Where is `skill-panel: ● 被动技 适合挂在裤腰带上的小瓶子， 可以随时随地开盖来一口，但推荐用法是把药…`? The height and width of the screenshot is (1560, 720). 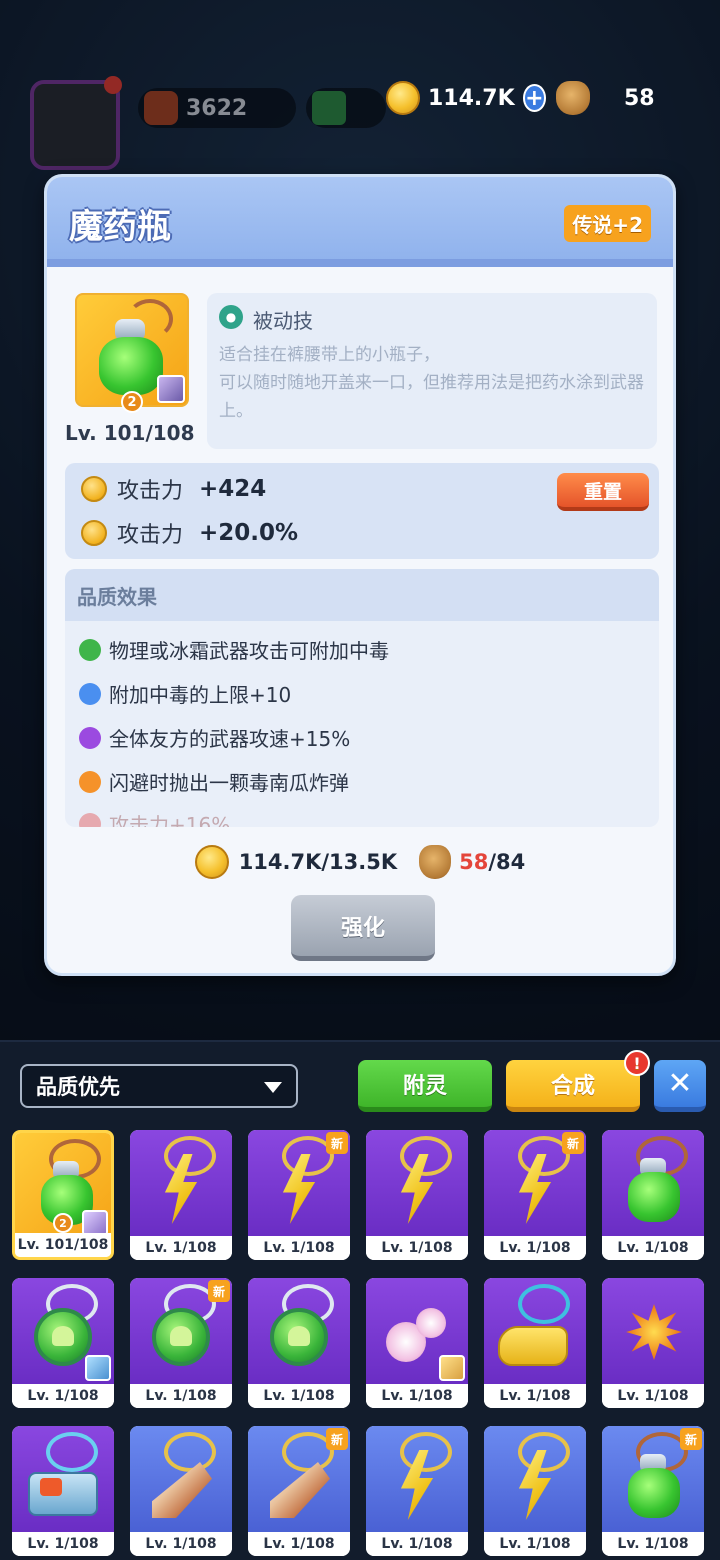
skill-panel: ● 被动技 适合挂在裤腰带上的小瓶子， 可以随时随地开盖来一口，但推荐用法是把药… is located at coordinates (432, 371).